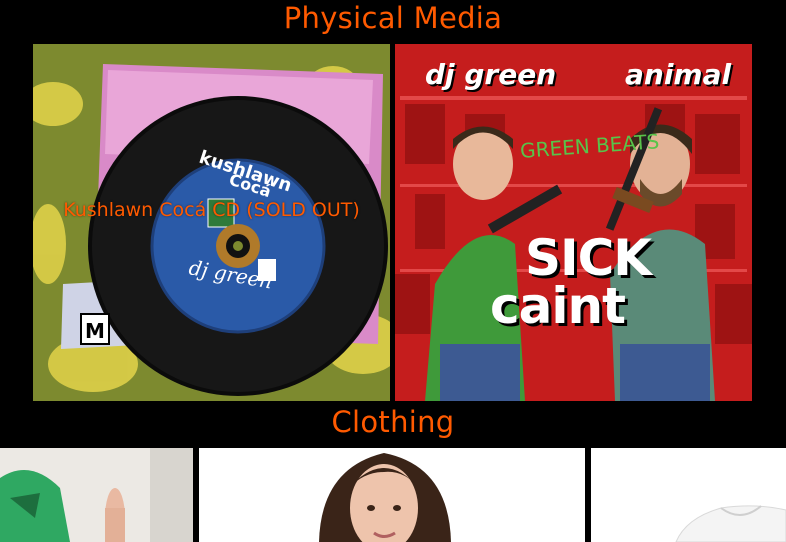 This screenshot has width=786, height=542. Describe the element at coordinates (588, 258) in the screenshot. I see `album-title-line1: SICK` at that location.